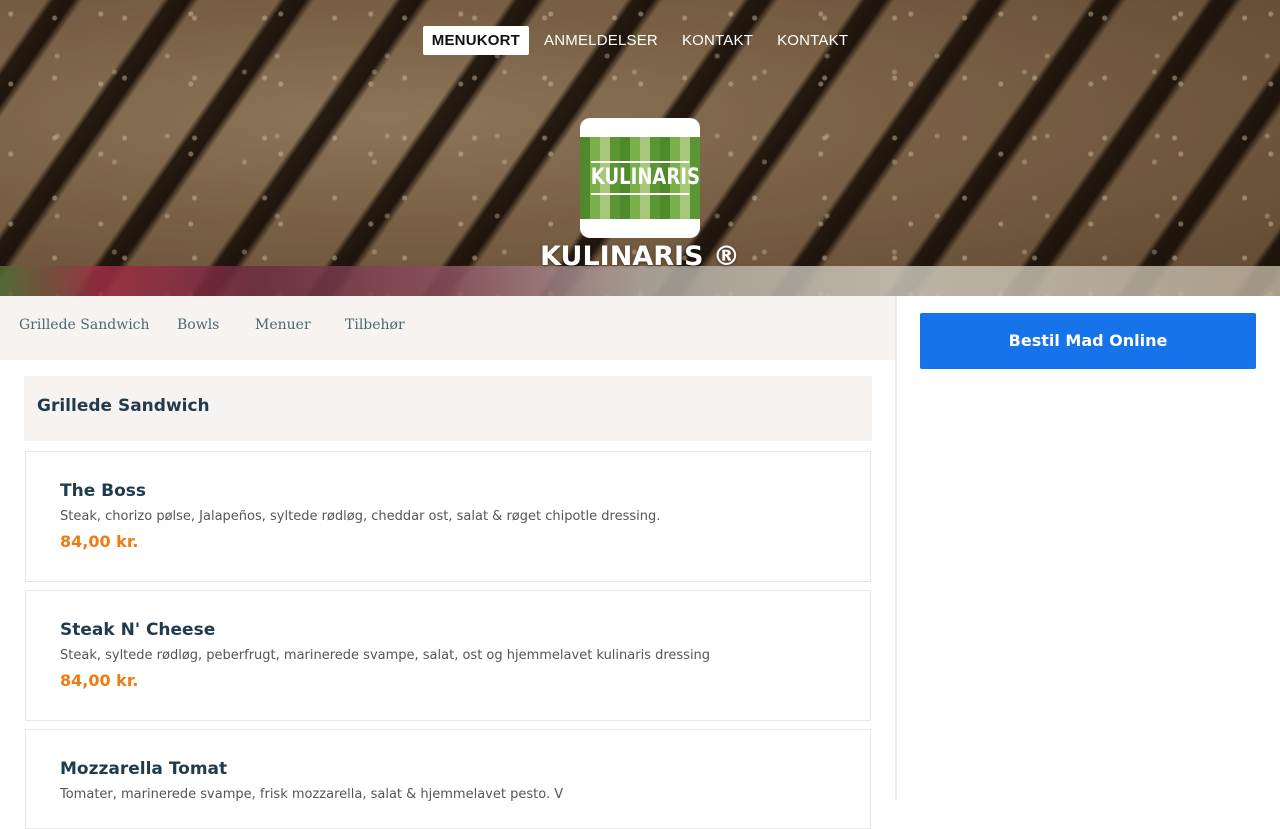 This screenshot has height=829, width=1280. Describe the element at coordinates (1088, 341) in the screenshot. I see `order-online-button: Bestil Mad Online` at that location.